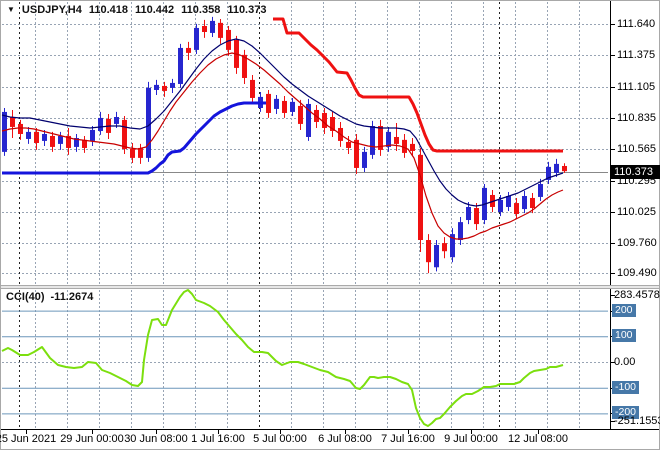 This screenshot has width=660, height=450. What do you see at coordinates (637, 295) in the screenshot?
I see `cci-axis-label: 283.4578` at bounding box center [637, 295].